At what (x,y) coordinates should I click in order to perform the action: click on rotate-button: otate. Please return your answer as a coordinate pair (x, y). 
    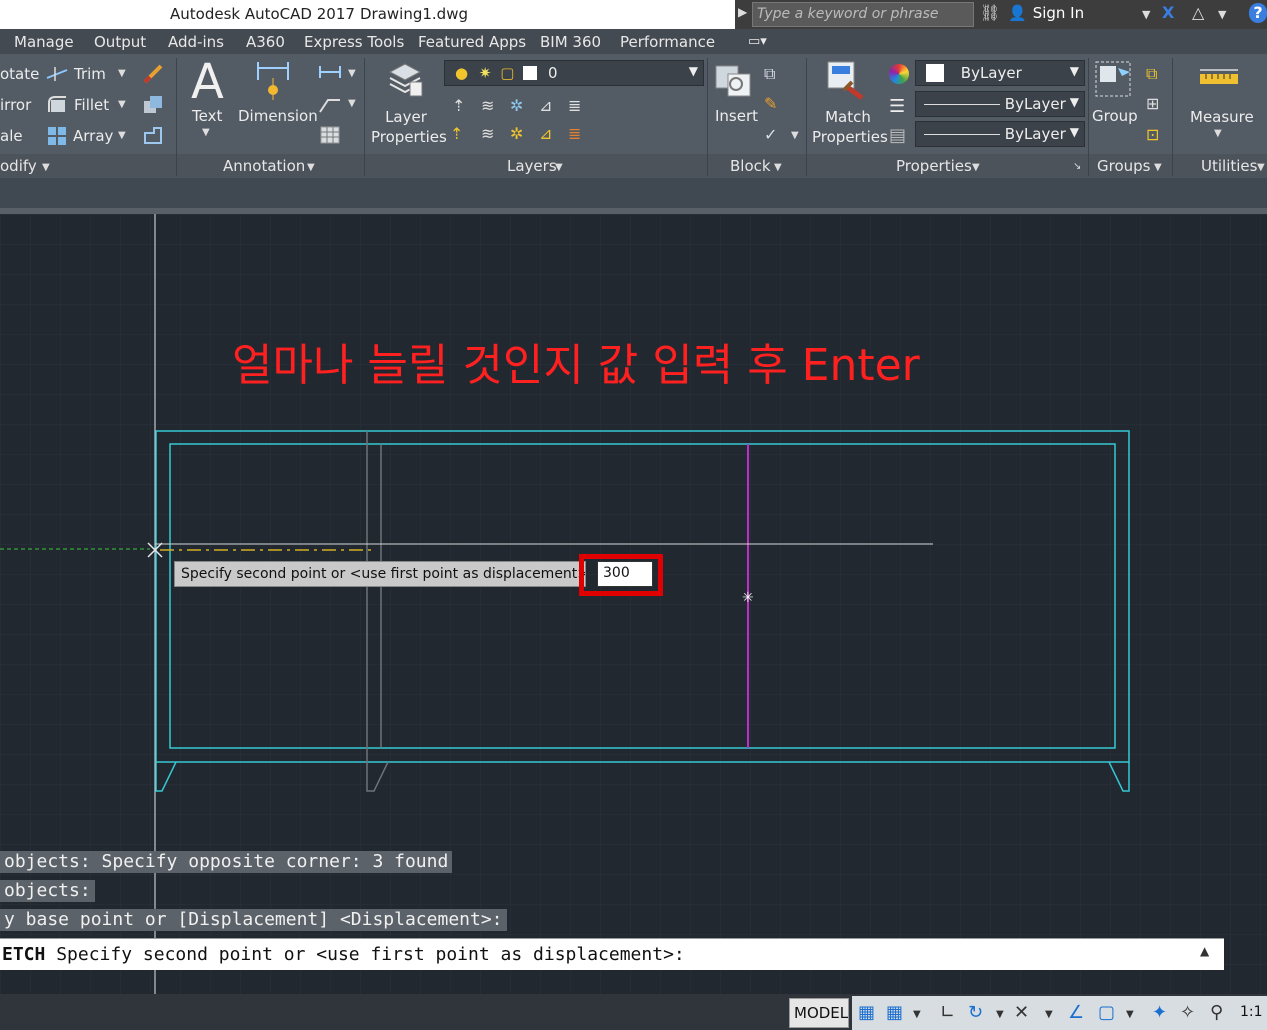
    Looking at the image, I should click on (19, 74).